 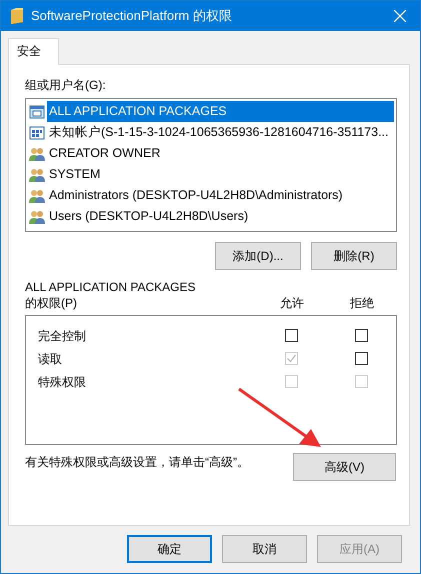 What do you see at coordinates (111, 287) in the screenshot?
I see `permissions-title: ALL APPLICATION PACKAGES` at bounding box center [111, 287].